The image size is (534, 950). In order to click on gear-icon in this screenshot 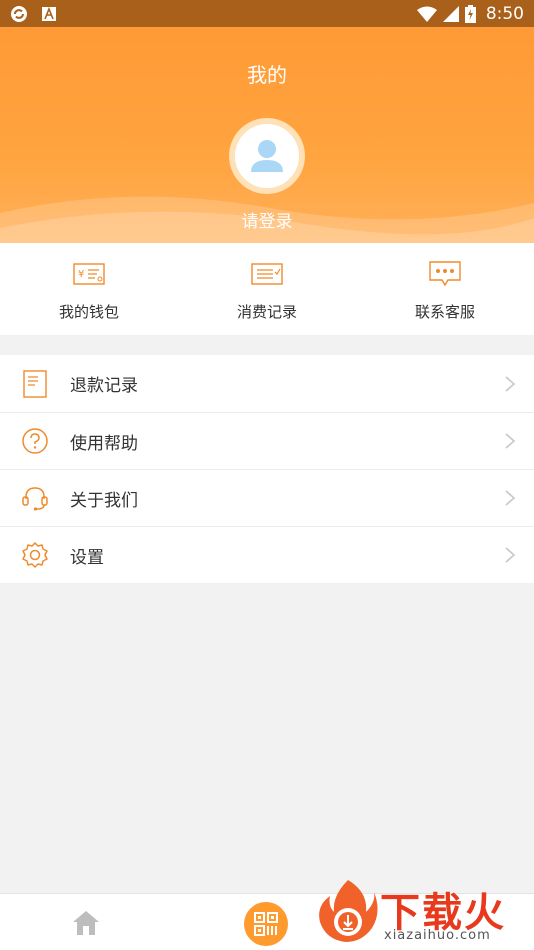, I will do `click(35, 555)`.